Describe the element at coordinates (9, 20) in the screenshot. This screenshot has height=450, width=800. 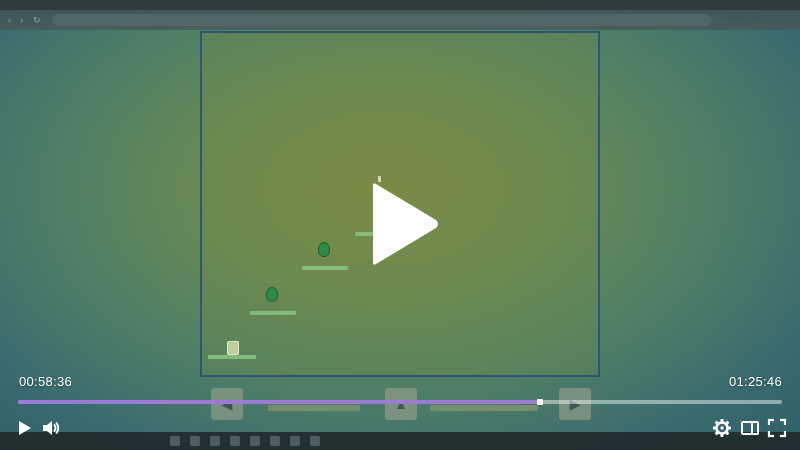
I see `recorded-back-icon: ‹` at that location.